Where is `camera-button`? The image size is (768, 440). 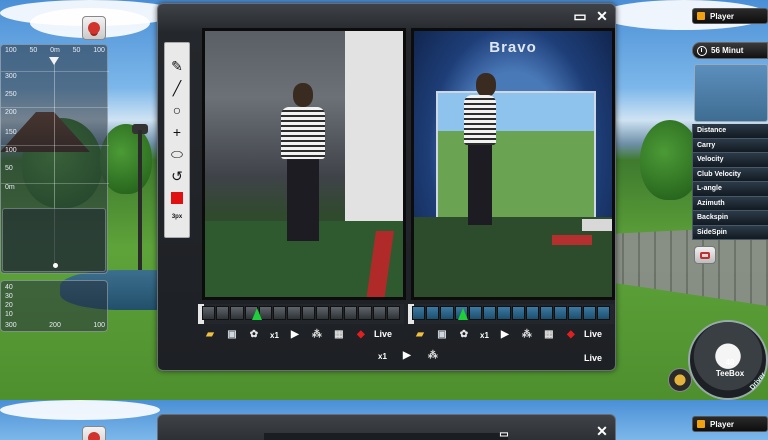 camera-button is located at coordinates (705, 255).